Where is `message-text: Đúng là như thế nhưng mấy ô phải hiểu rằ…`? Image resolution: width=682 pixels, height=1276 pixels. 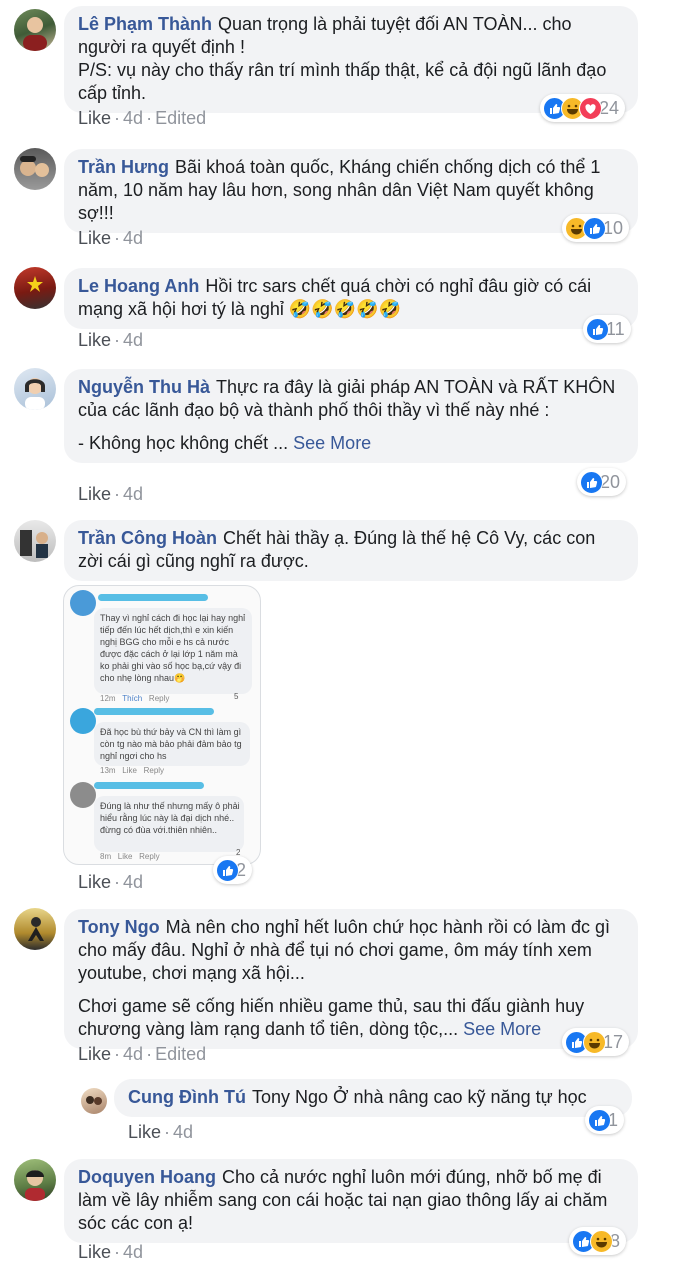 message-text: Đúng là như thế nhưng mấy ô phải hiểu rằ… is located at coordinates (170, 818).